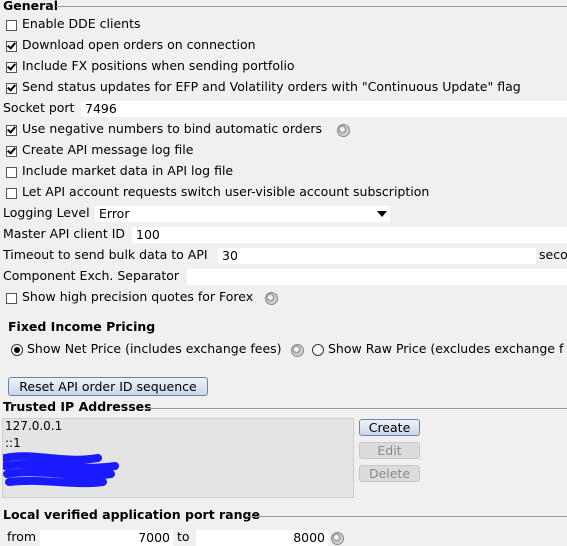 This screenshot has height=546, width=567. What do you see at coordinates (389, 450) in the screenshot?
I see `edit-button: Edit` at bounding box center [389, 450].